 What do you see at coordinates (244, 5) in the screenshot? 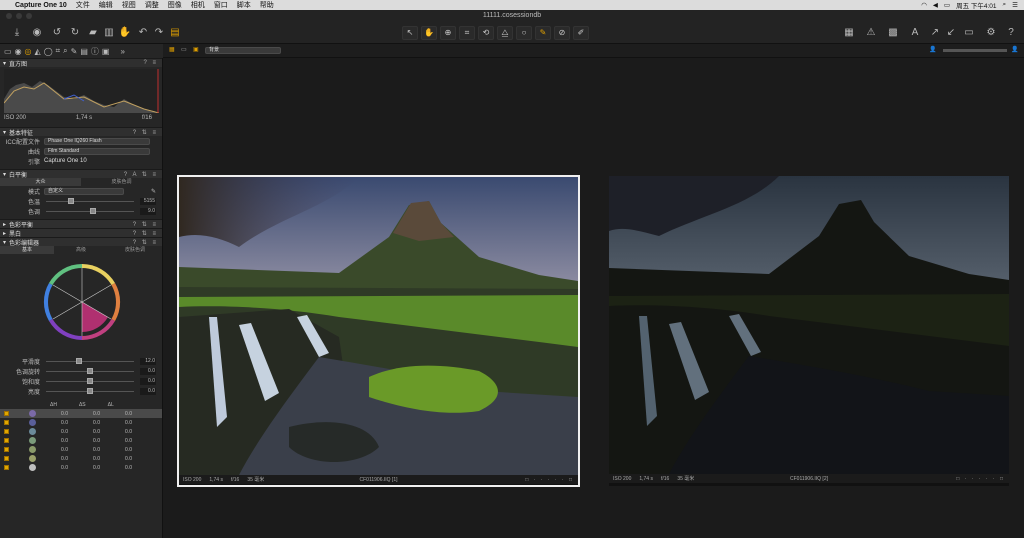
I see `menu-script: 脚本` at bounding box center [244, 5].